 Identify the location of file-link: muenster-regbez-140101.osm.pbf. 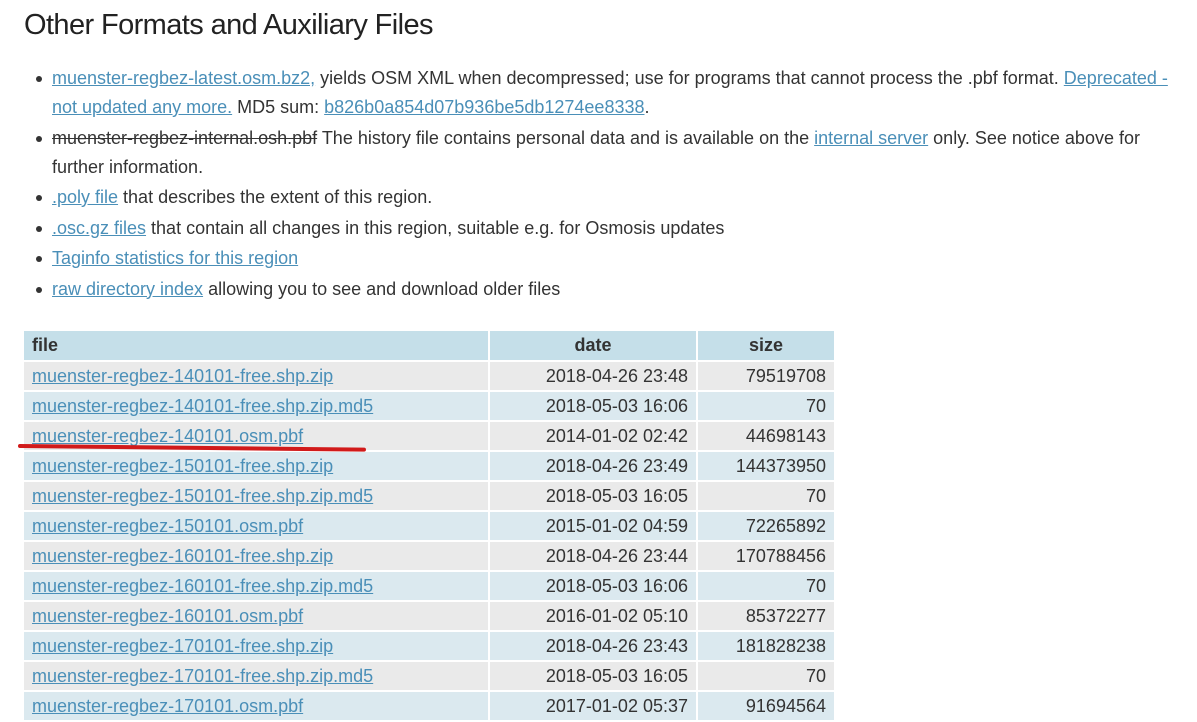
(167, 436).